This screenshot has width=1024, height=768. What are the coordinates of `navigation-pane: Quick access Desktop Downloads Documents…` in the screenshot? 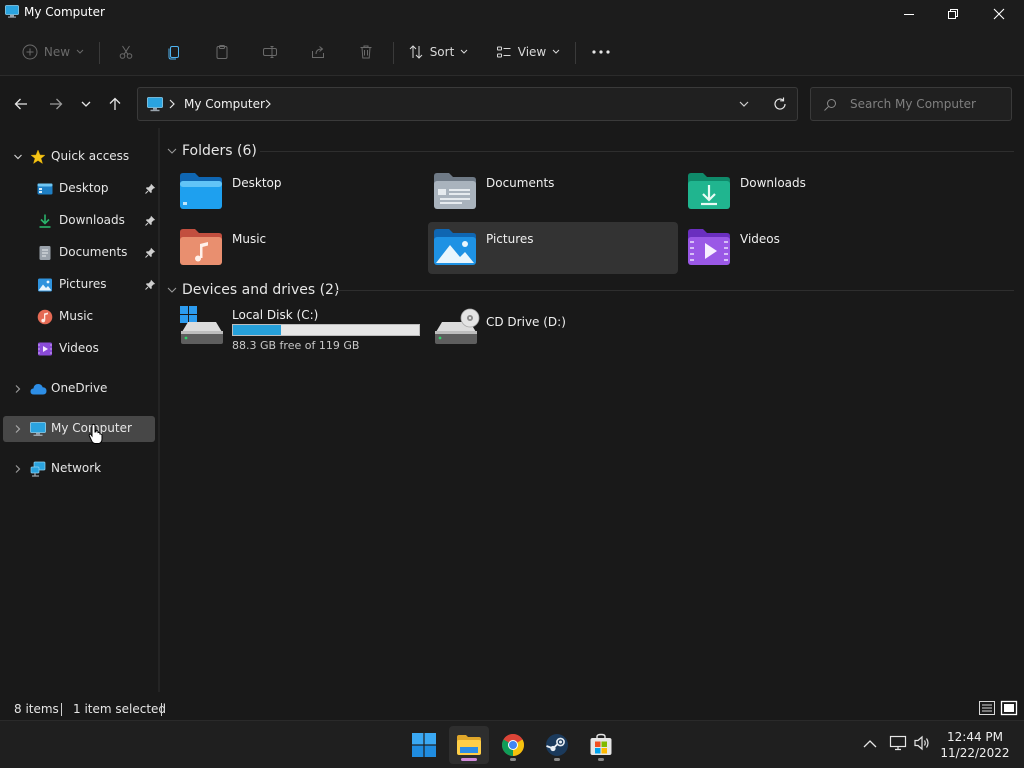 It's located at (79, 410).